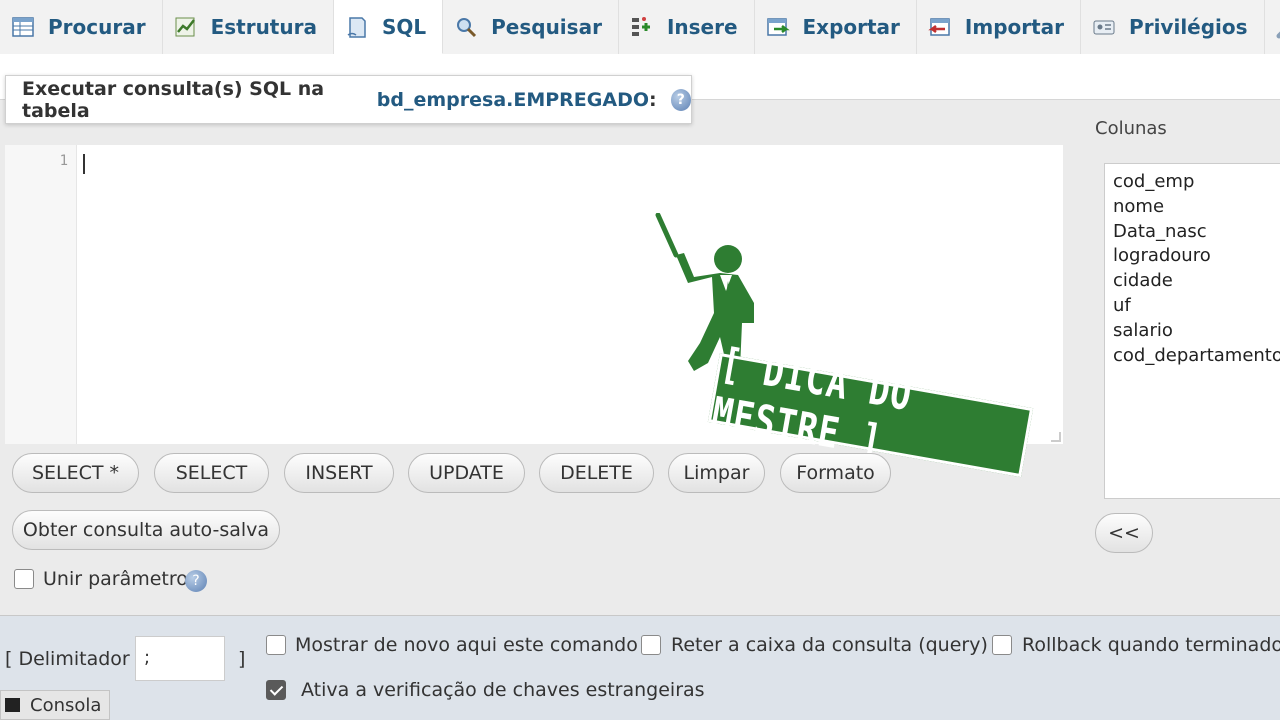 Image resolution: width=1280 pixels, height=720 pixels. Describe the element at coordinates (63, 161) in the screenshot. I see `line-number: 1` at that location.